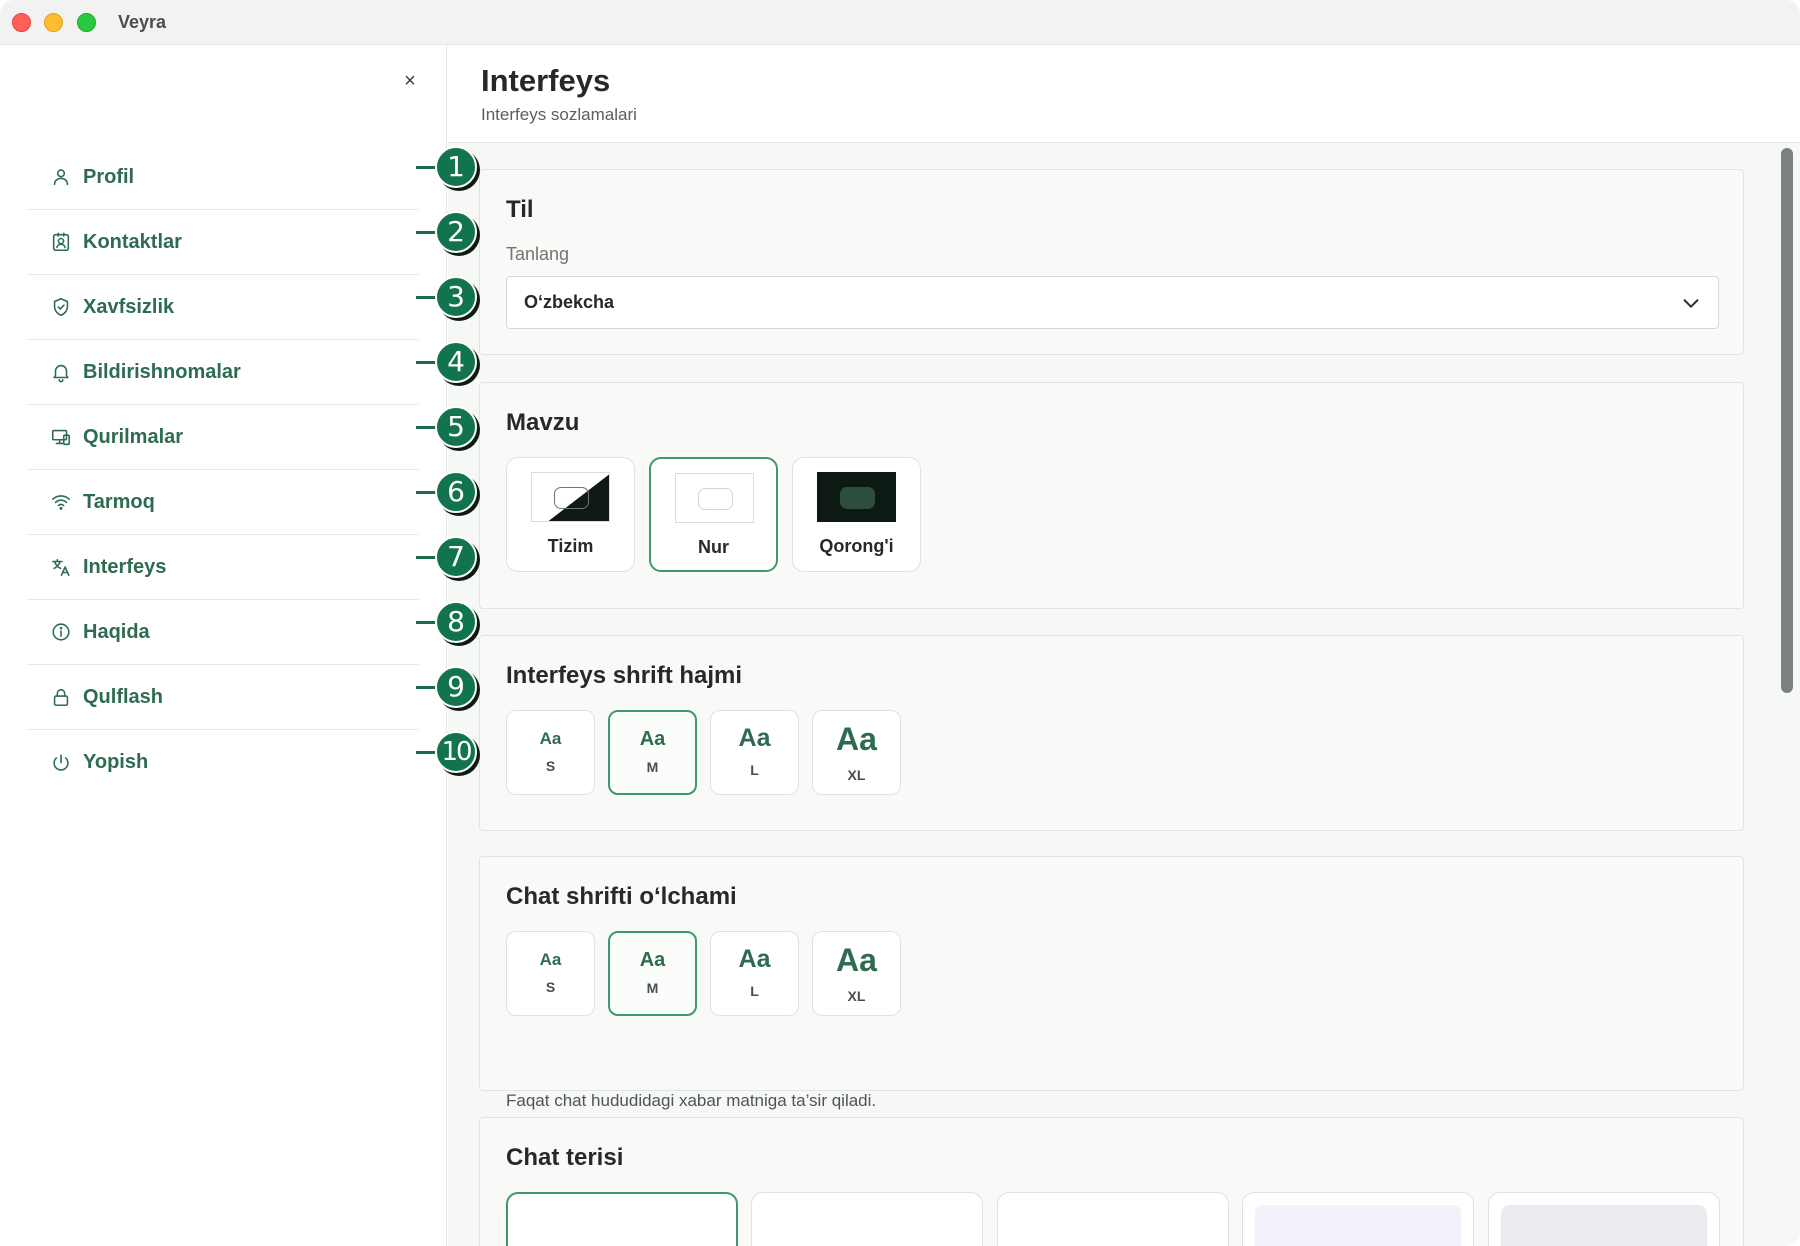  What do you see at coordinates (142, 22) in the screenshot?
I see `app-title: Veyra` at bounding box center [142, 22].